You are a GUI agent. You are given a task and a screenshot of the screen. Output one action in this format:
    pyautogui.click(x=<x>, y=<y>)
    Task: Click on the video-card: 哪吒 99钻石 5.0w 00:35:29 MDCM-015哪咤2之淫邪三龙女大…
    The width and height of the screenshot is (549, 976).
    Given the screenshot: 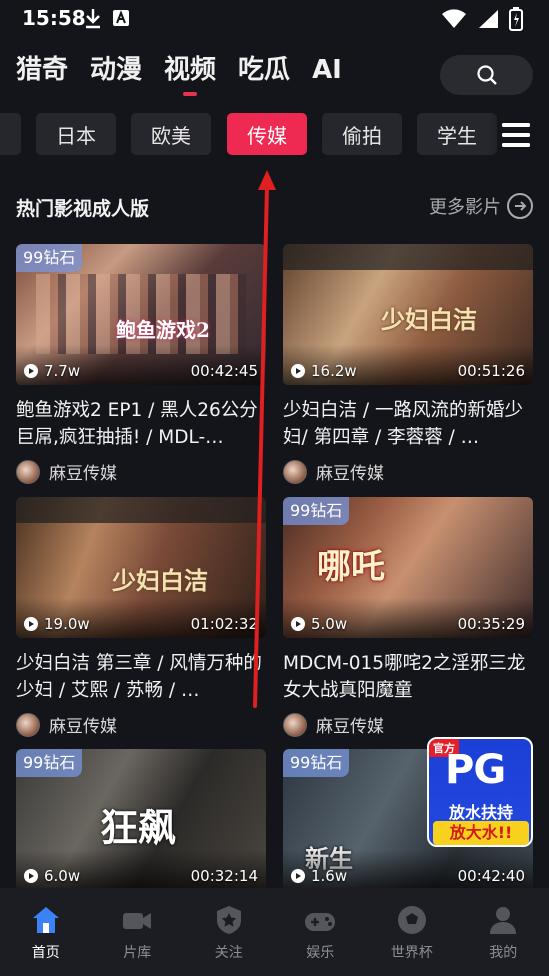 What is the action you would take?
    pyautogui.click(x=408, y=617)
    